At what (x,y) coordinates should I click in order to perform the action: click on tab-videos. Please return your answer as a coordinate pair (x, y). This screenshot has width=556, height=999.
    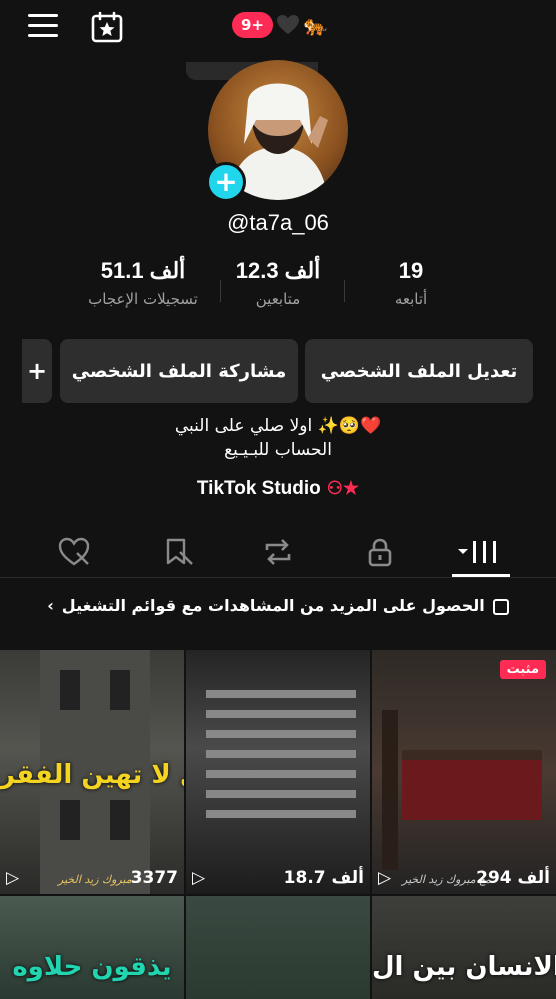
    Looking at the image, I should click on (481, 552).